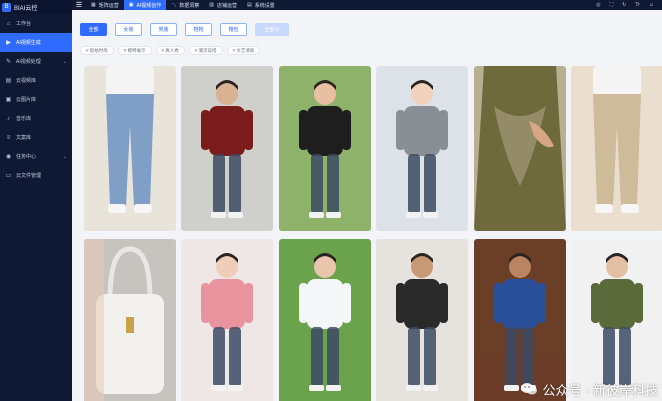 The width and height of the screenshot is (662, 401). I want to click on grid-icon: ▦, so click(93, 5).